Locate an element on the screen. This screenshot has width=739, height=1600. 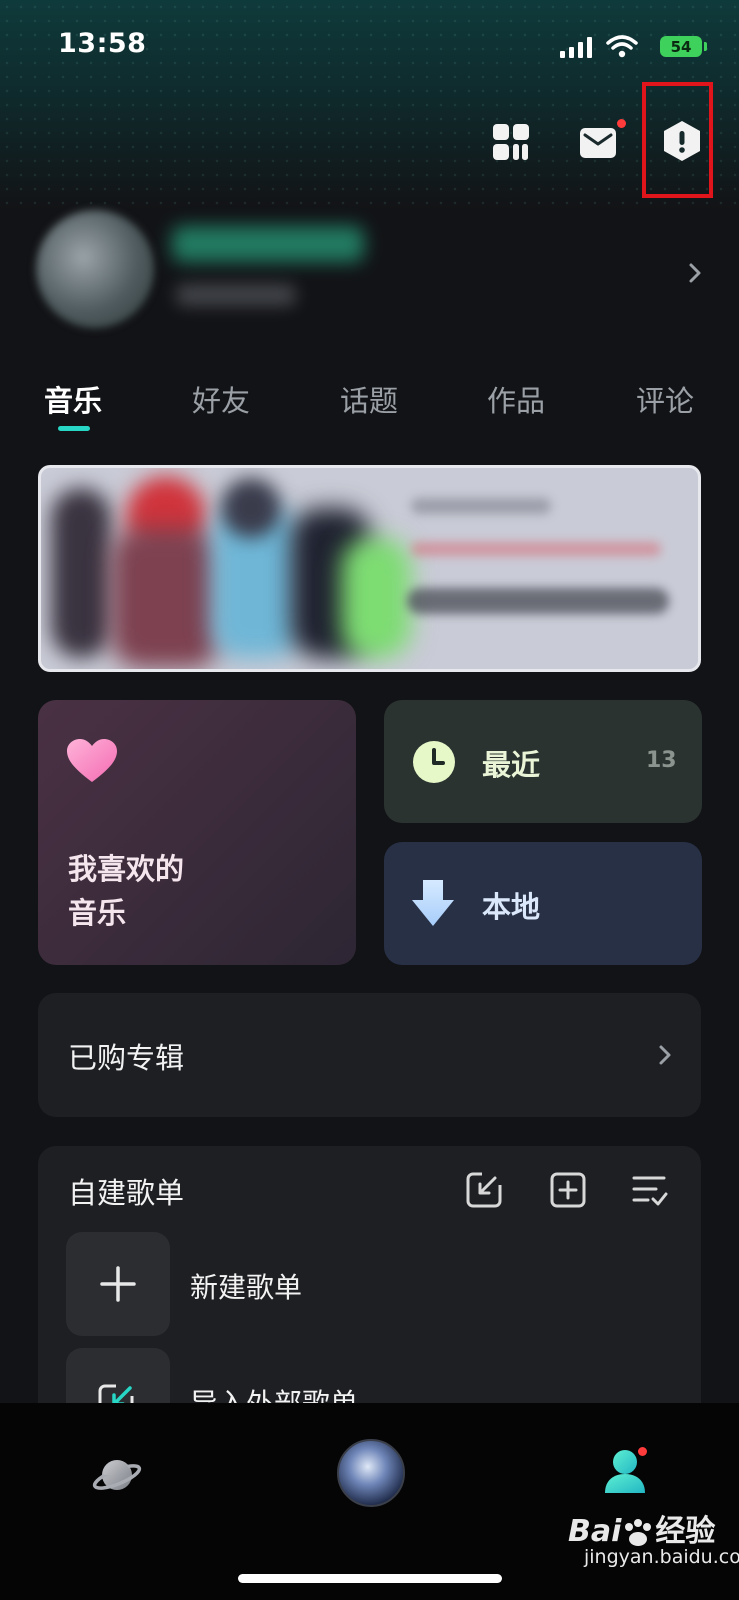
download-arrow-icon is located at coordinates (433, 903).